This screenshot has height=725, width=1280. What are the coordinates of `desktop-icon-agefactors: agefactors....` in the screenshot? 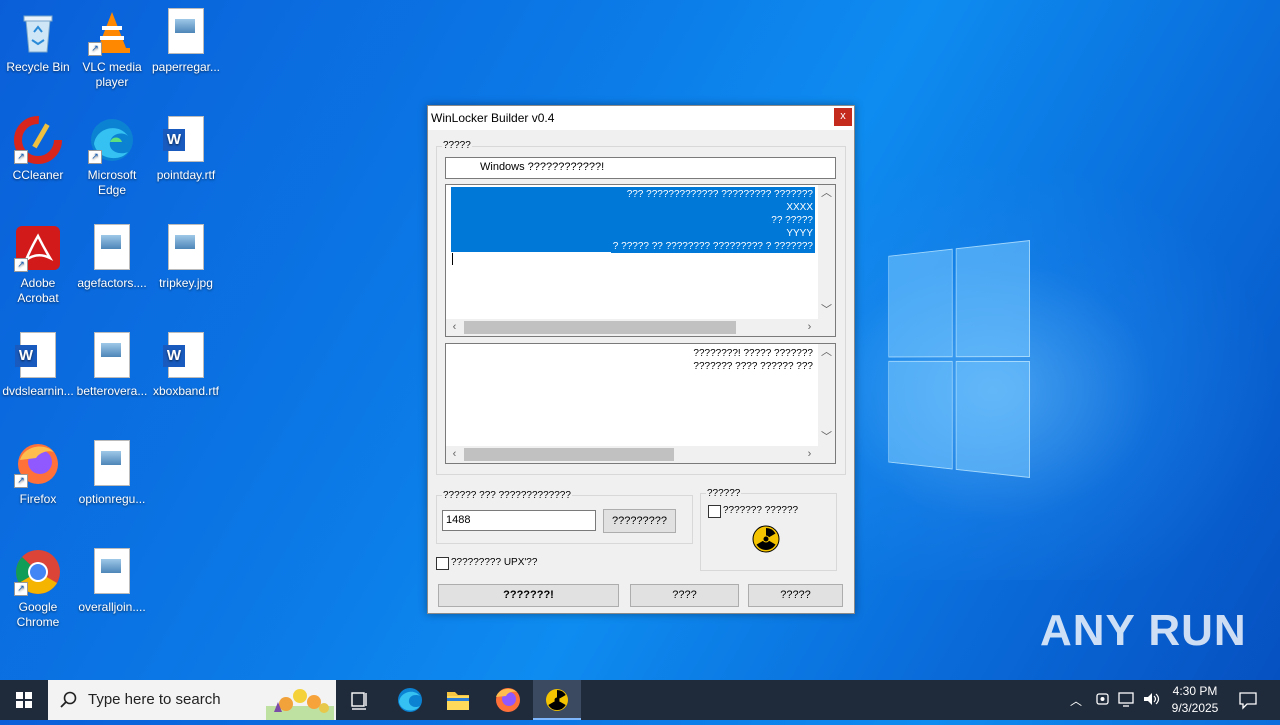 It's located at (112, 254).